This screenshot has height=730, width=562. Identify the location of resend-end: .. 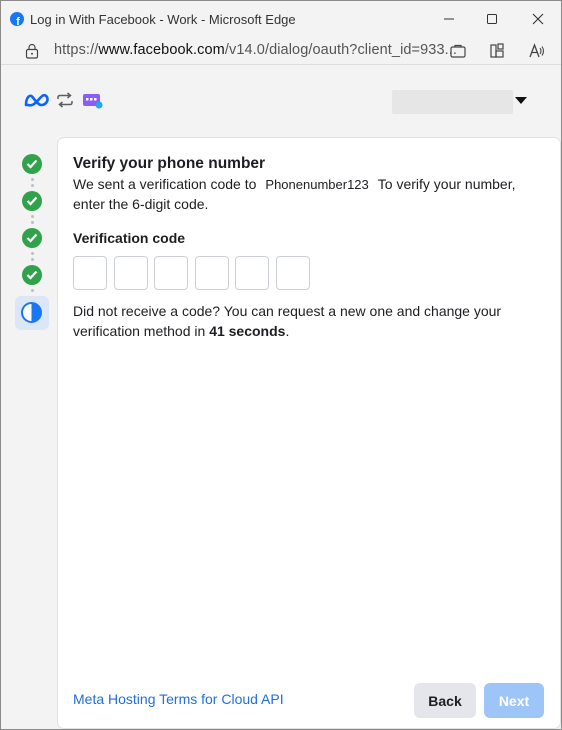
(287, 330).